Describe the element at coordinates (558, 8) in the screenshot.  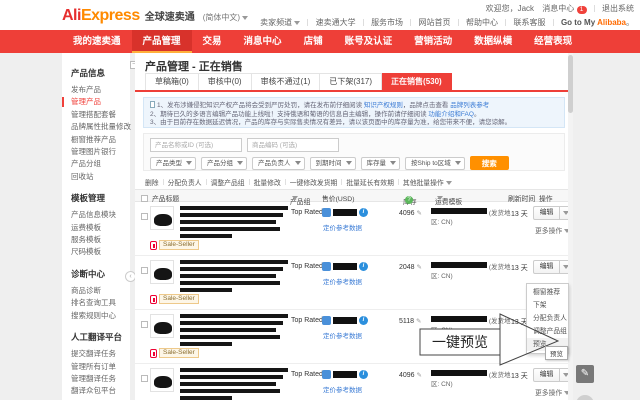
I see `message-center-link: 消息中心` at that location.